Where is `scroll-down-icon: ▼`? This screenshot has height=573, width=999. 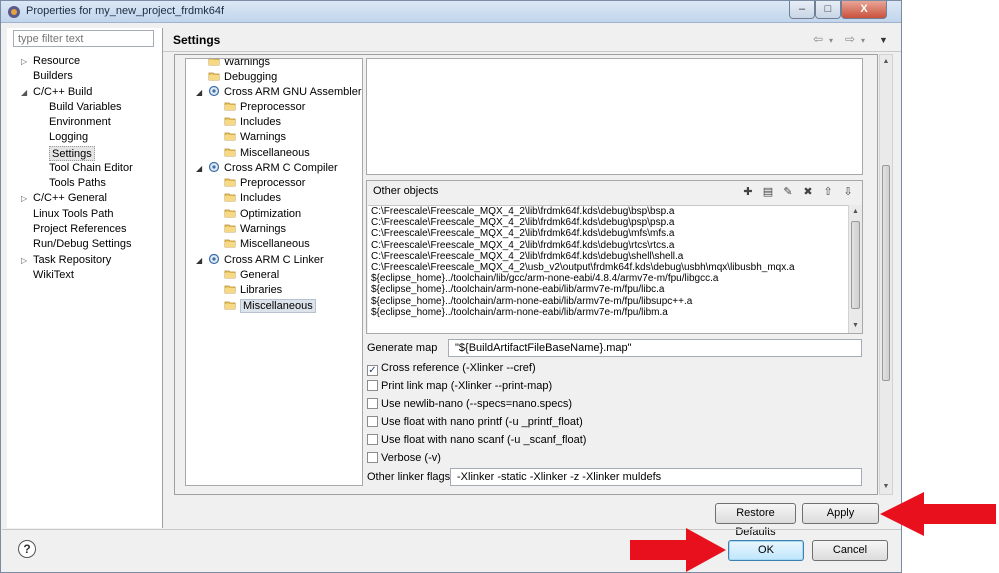
scroll-down-icon: ▼ is located at coordinates (855, 326).